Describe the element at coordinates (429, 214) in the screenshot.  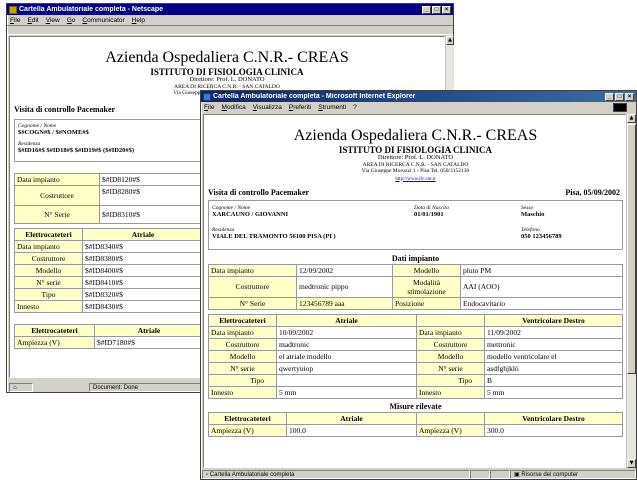
I see `dob-value: 01/01/1901` at that location.